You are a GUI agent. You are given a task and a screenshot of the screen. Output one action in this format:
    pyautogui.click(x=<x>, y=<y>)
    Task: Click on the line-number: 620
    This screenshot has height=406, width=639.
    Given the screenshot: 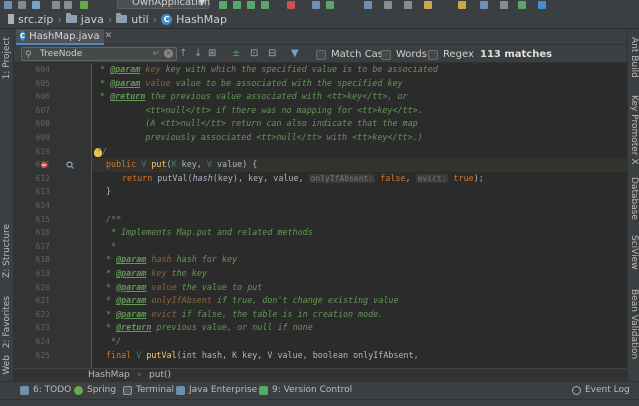 What is the action you would take?
    pyautogui.click(x=42, y=287)
    